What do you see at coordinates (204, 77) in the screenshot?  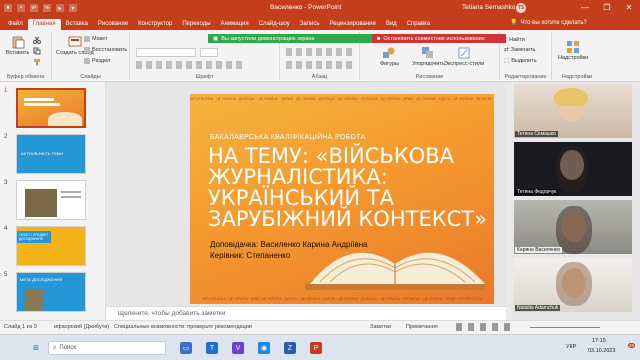 I see `font-label: Шрифт` at bounding box center [204, 77].